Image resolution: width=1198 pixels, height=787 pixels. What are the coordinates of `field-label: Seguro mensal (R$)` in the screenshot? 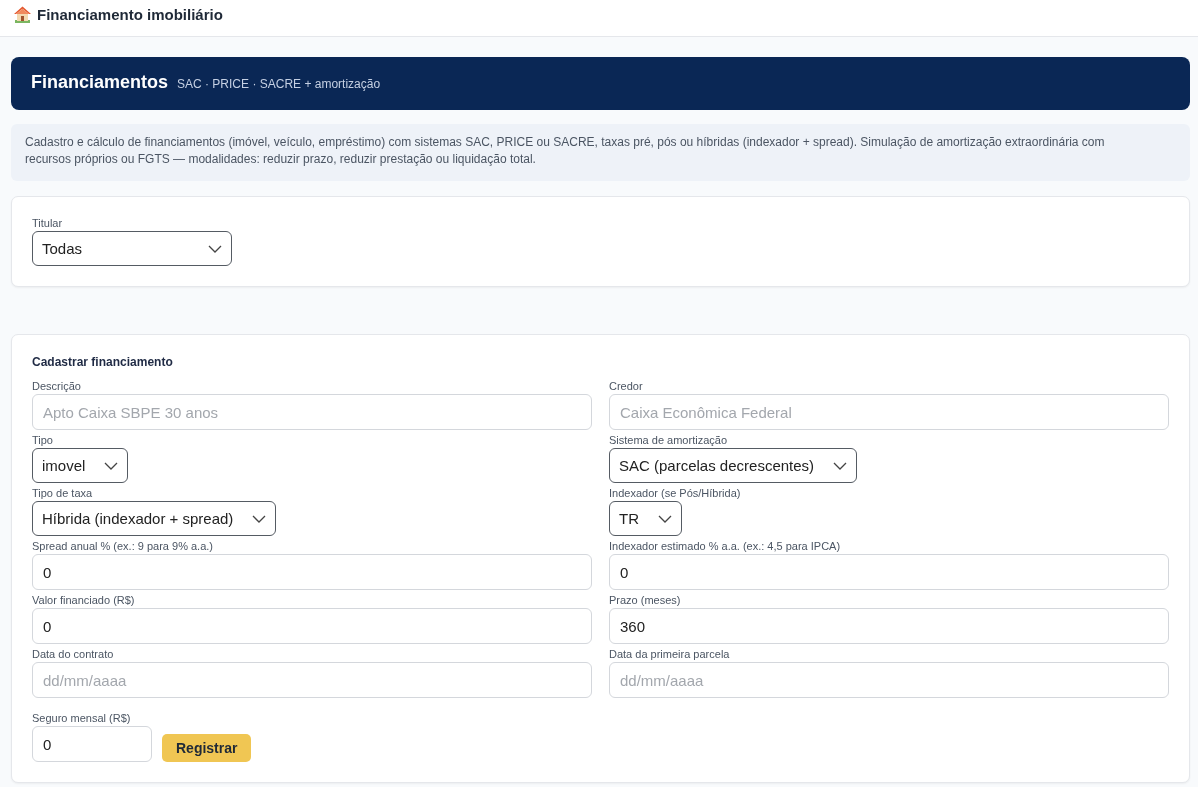 It's located at (81, 718).